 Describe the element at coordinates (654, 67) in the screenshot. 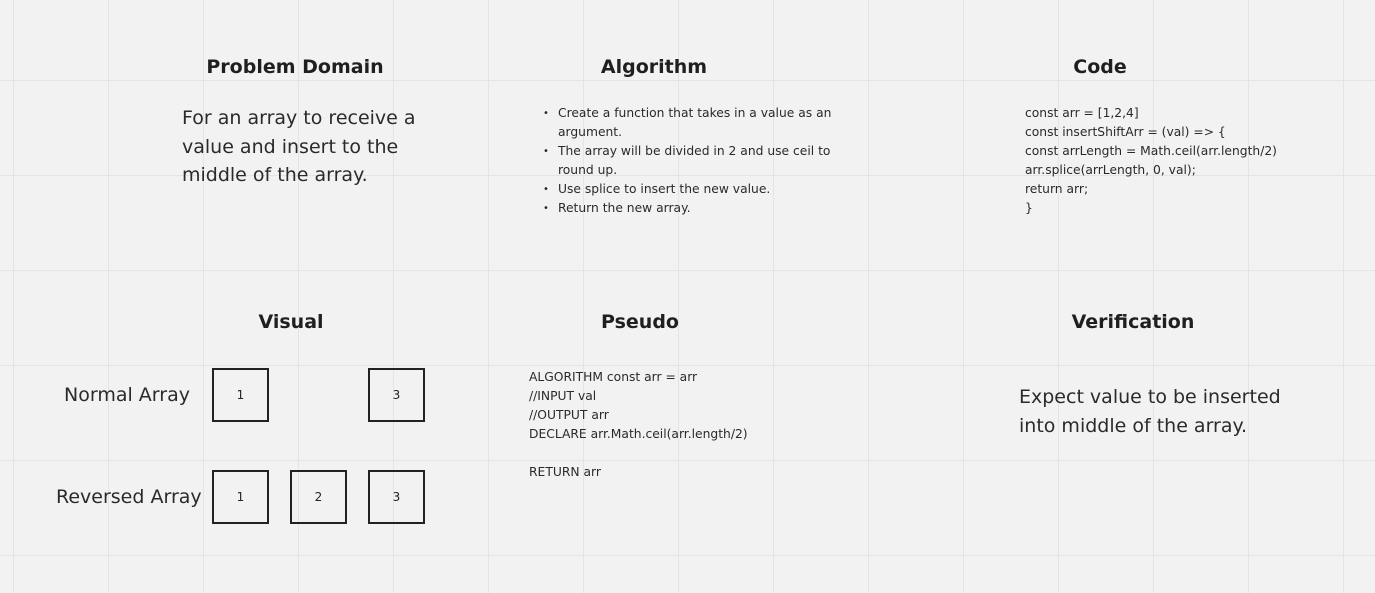

I see `algorithm-heading: Algorithm` at that location.